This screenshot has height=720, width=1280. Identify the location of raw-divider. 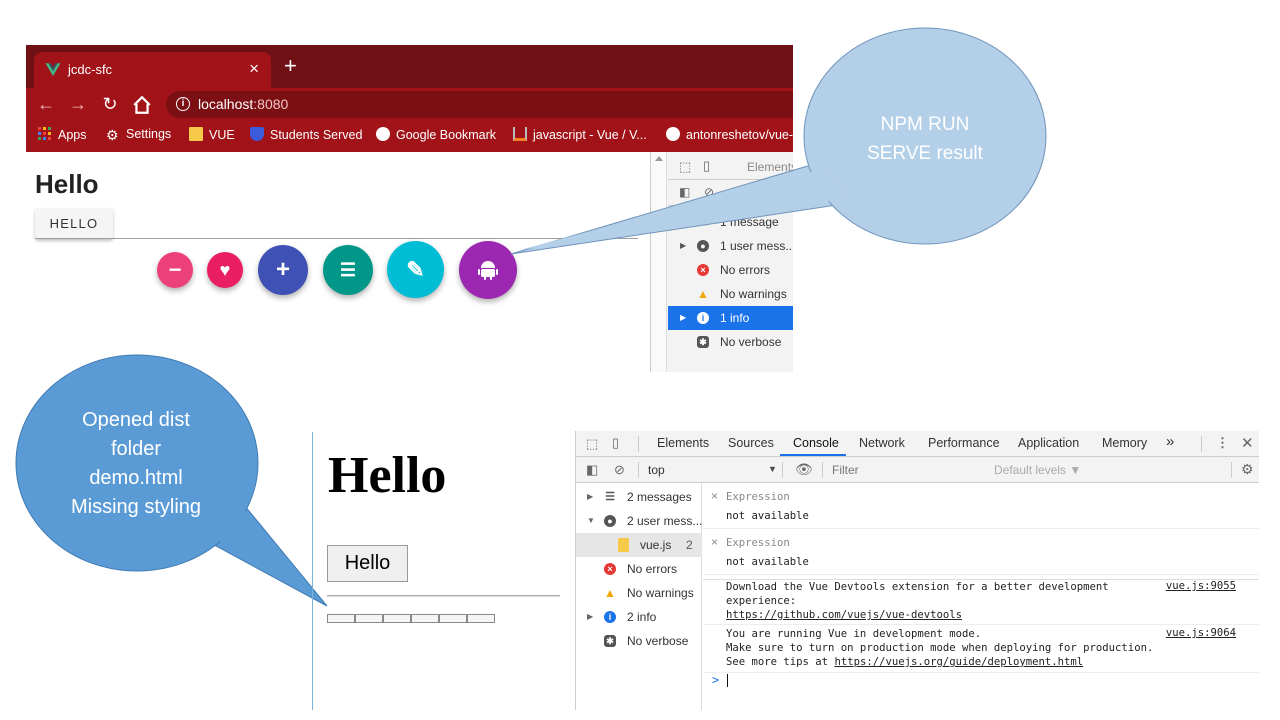
(443, 596).